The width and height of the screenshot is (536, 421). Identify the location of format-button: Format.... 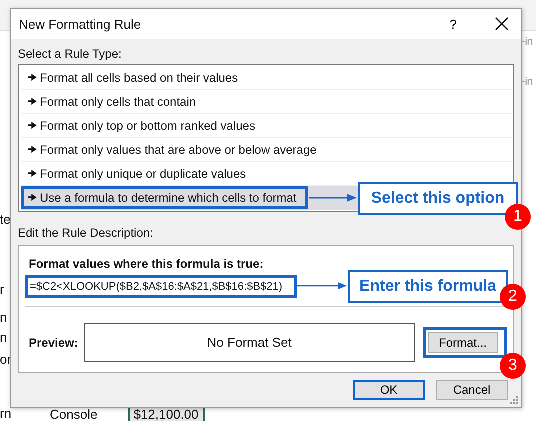
(463, 342).